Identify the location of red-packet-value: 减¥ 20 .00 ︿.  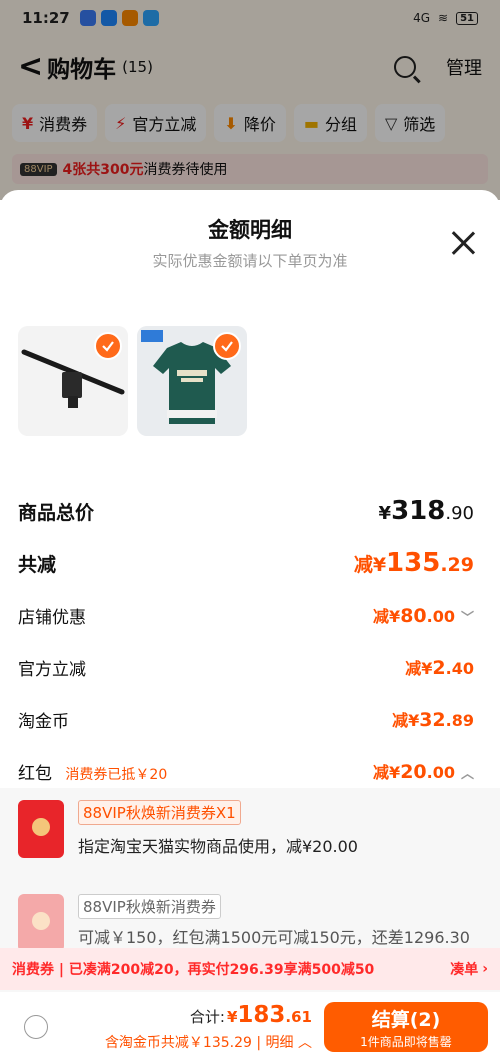
(423, 771).